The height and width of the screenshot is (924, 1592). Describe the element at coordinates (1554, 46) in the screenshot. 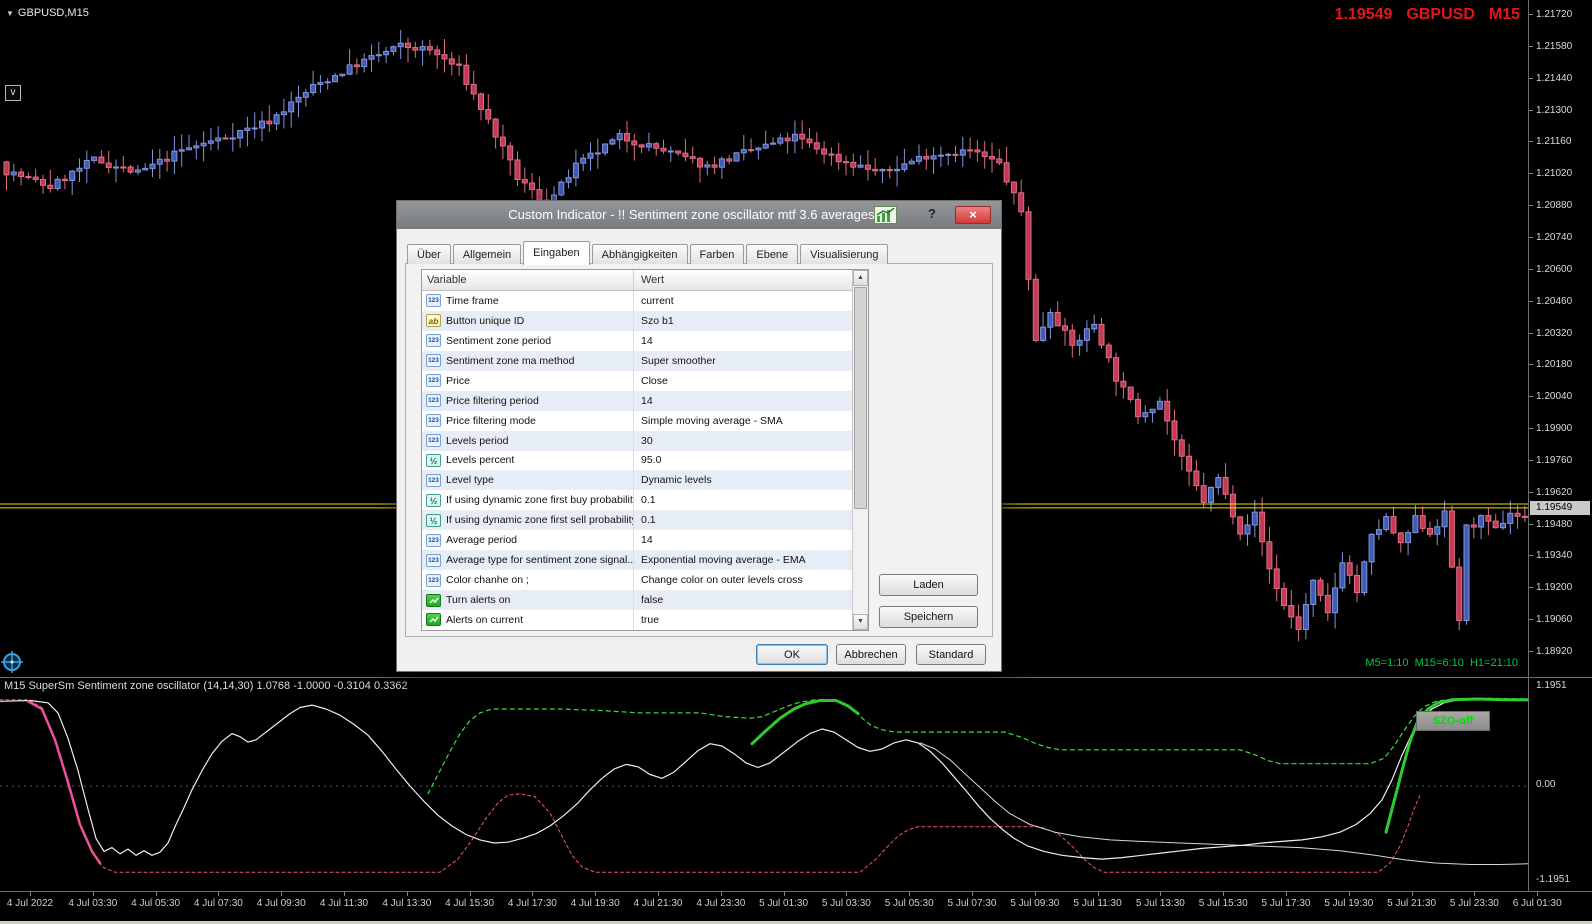

I see `price-scale-label: 1.21580` at that location.